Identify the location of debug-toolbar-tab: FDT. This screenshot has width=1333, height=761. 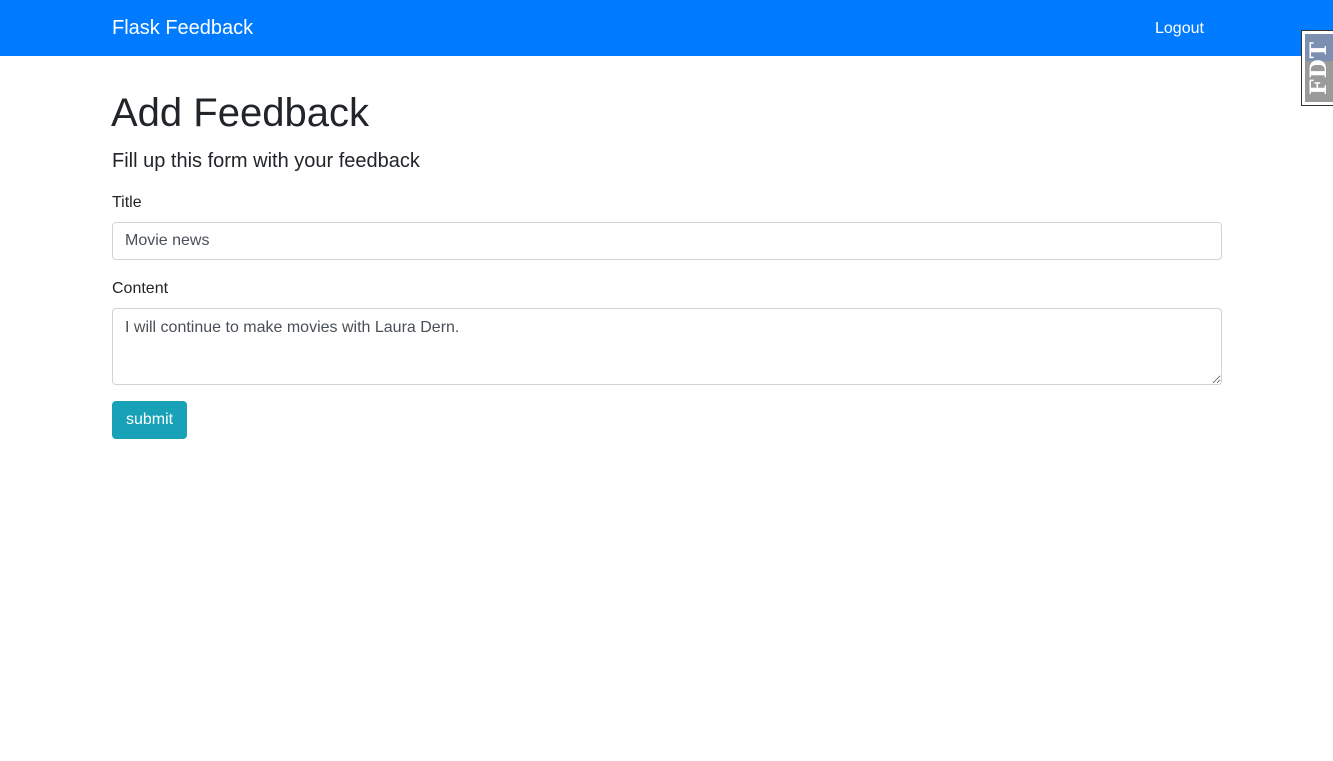
(1317, 68).